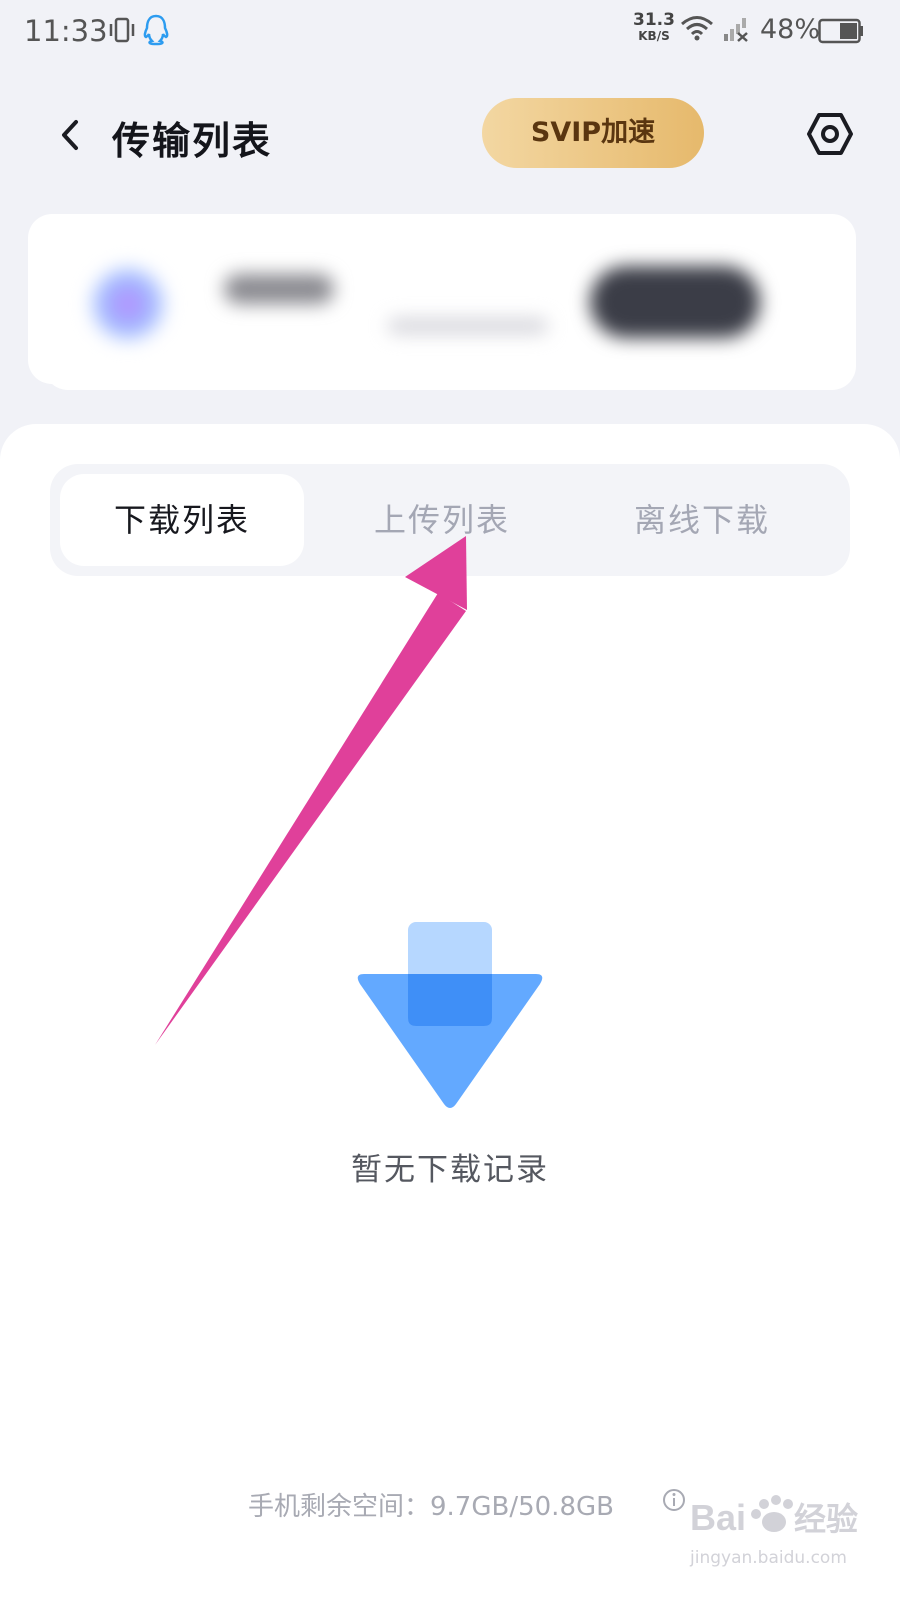 The height and width of the screenshot is (1600, 900). I want to click on header: 传输列表 SVIP加速, so click(450, 135).